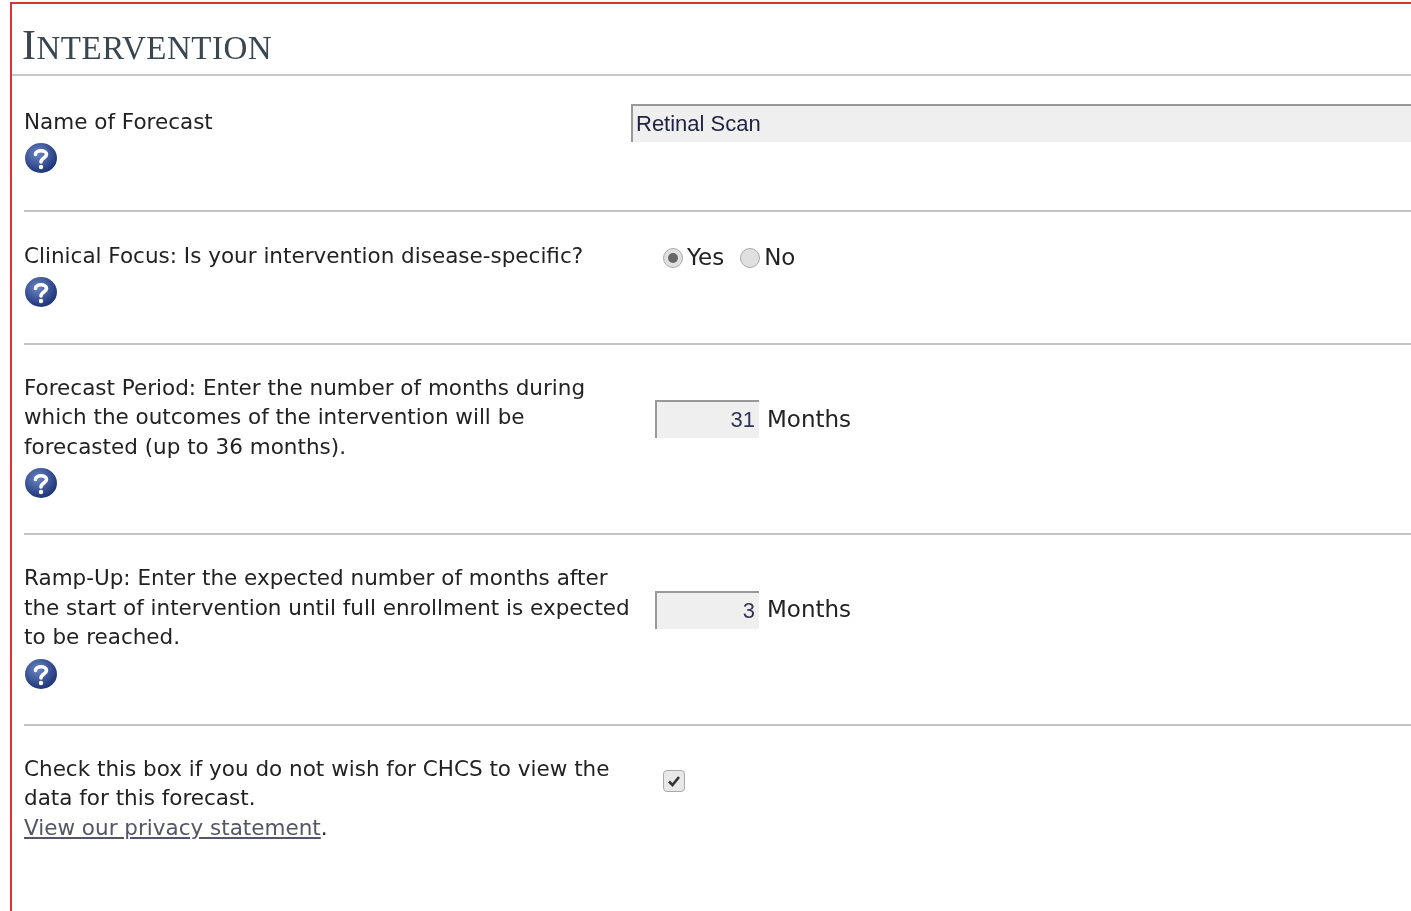  What do you see at coordinates (172, 827) in the screenshot?
I see `privacy-link: View our privacy statement` at bounding box center [172, 827].